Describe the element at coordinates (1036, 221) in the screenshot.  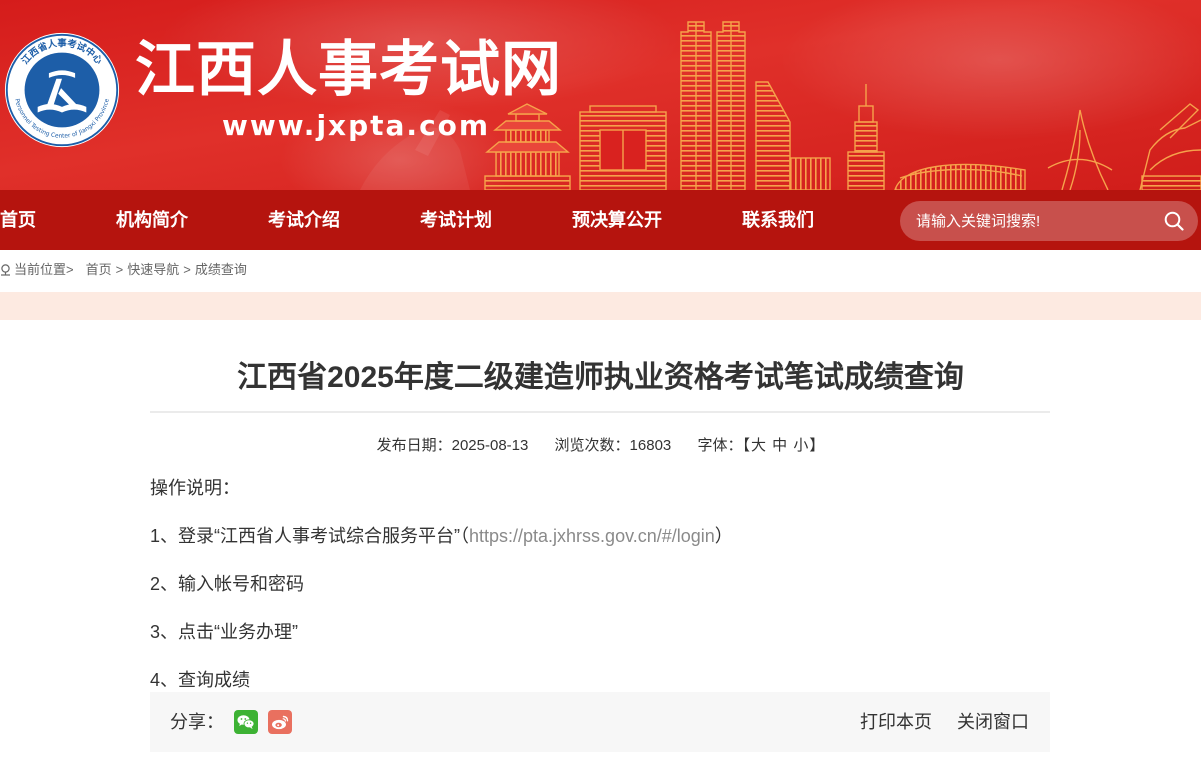
I see `search-input` at that location.